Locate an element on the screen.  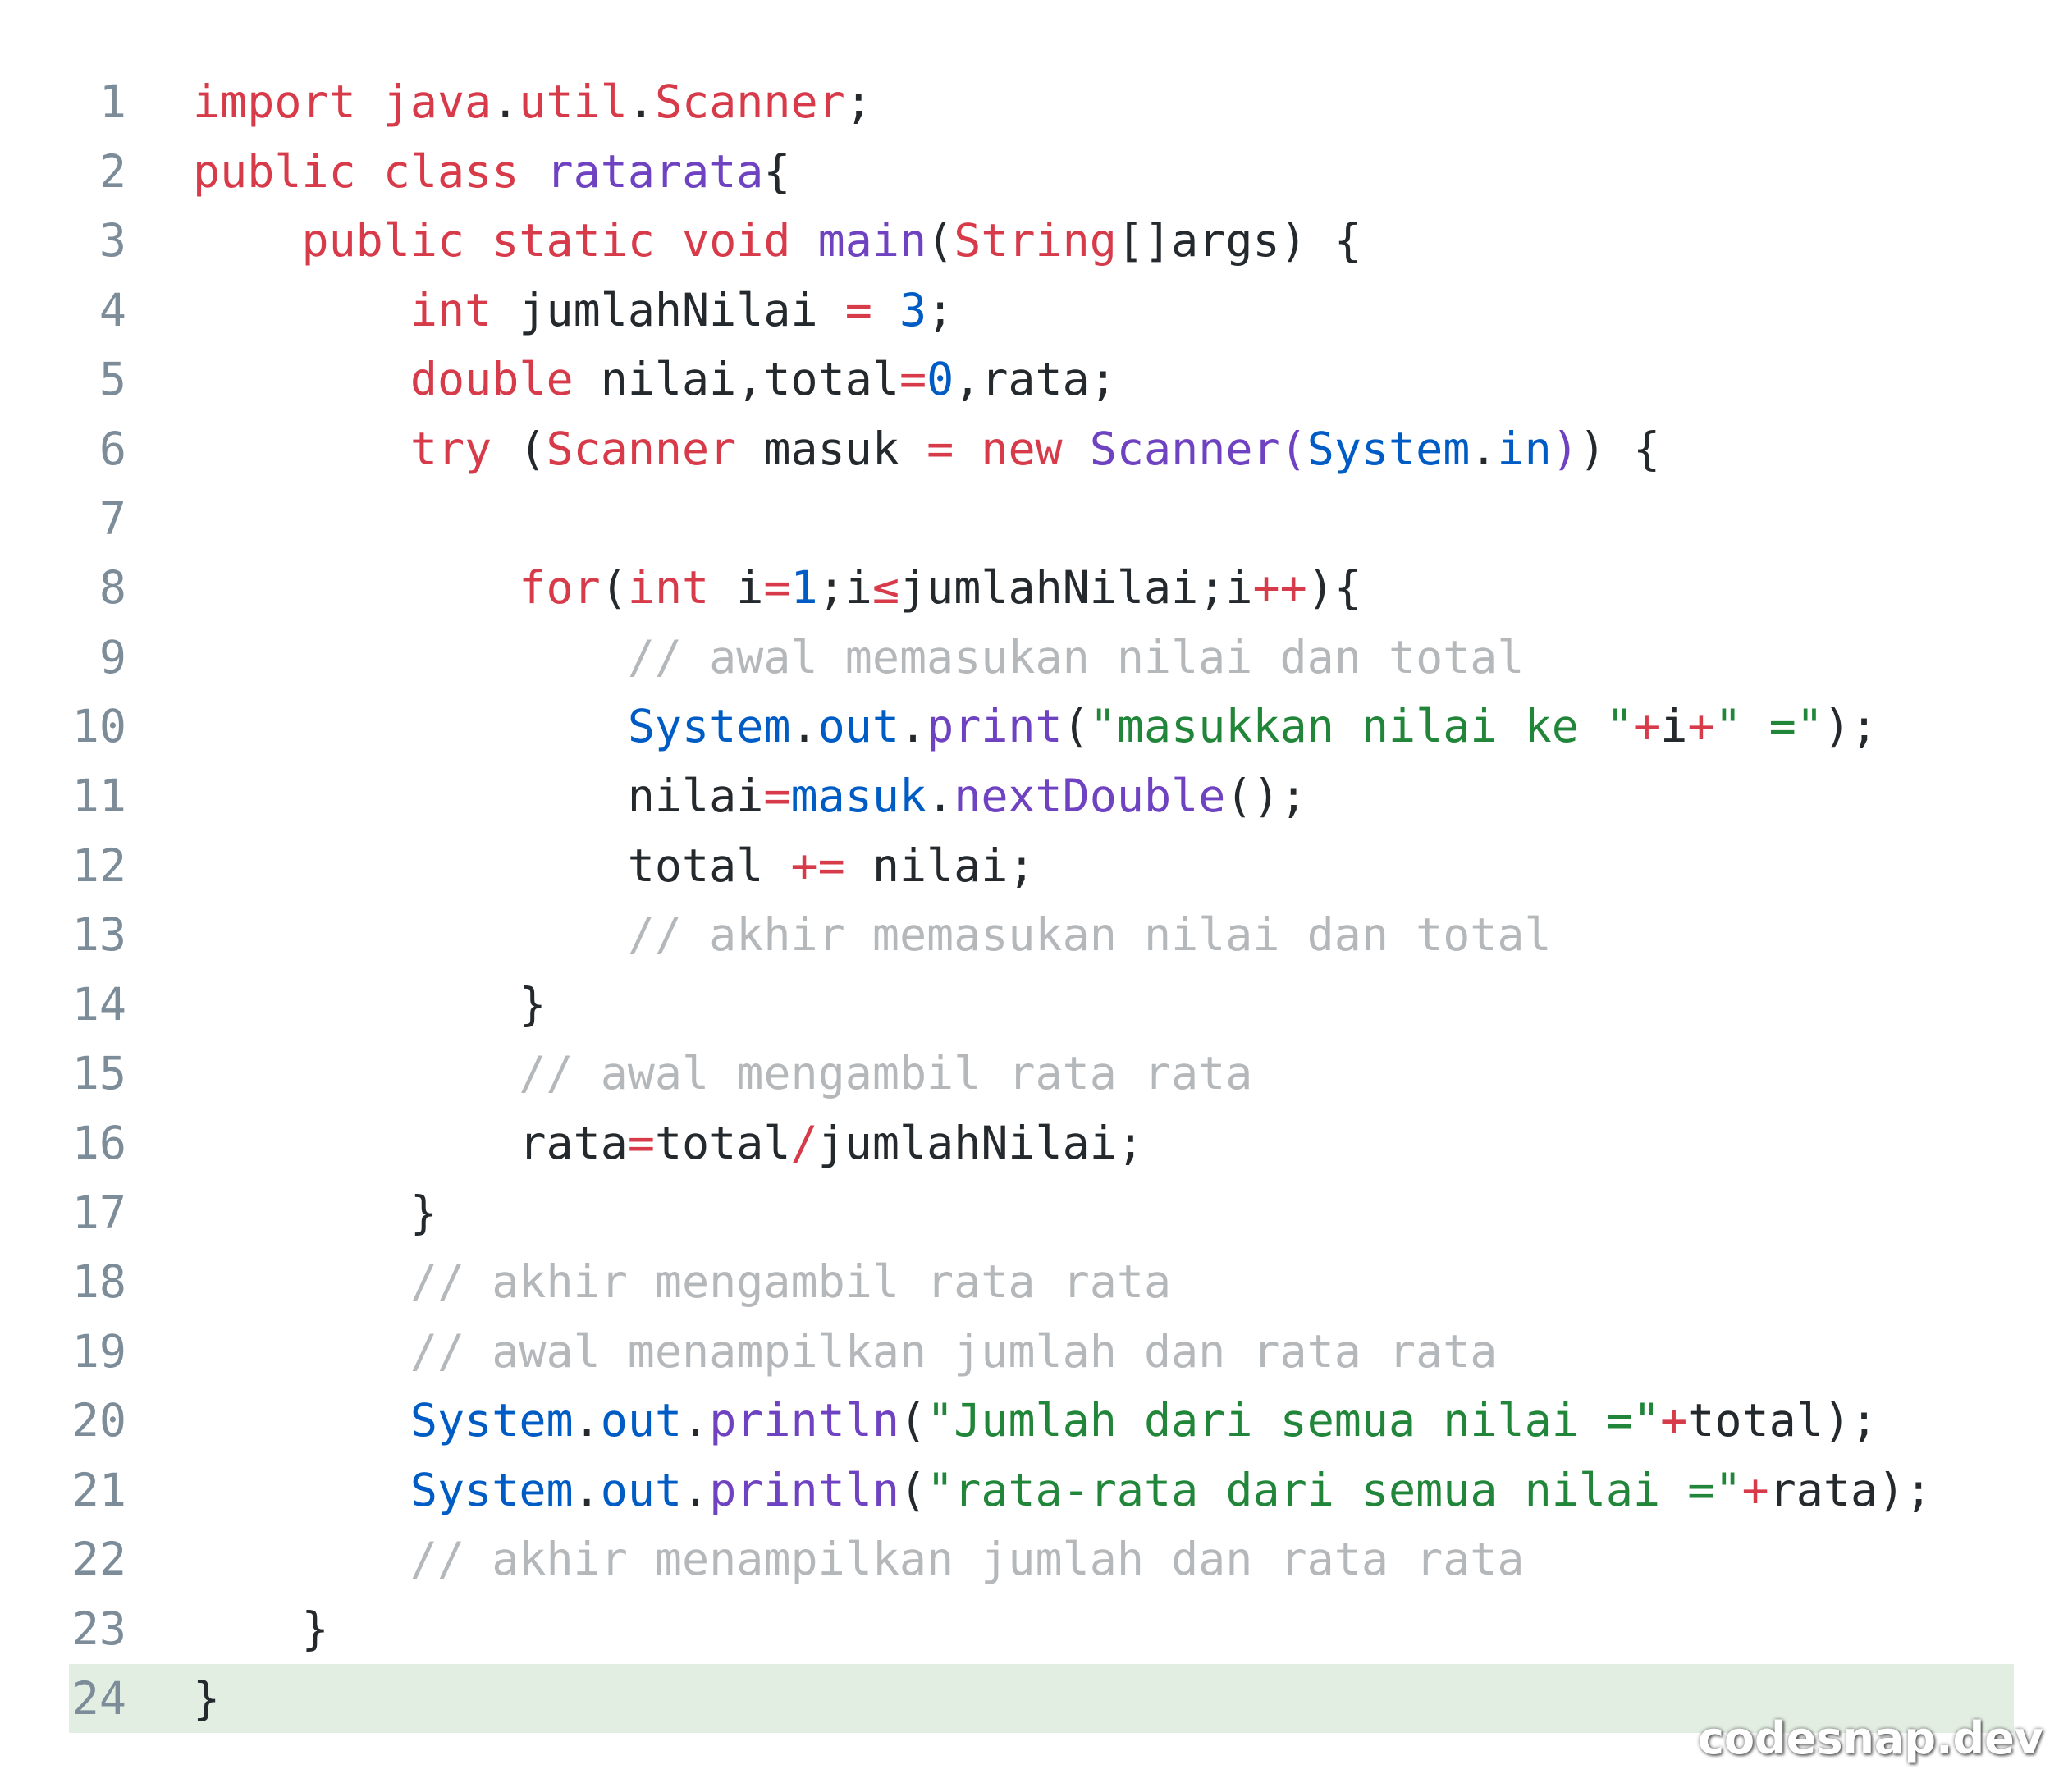
line-number: 20 is located at coordinates (98, 1420).